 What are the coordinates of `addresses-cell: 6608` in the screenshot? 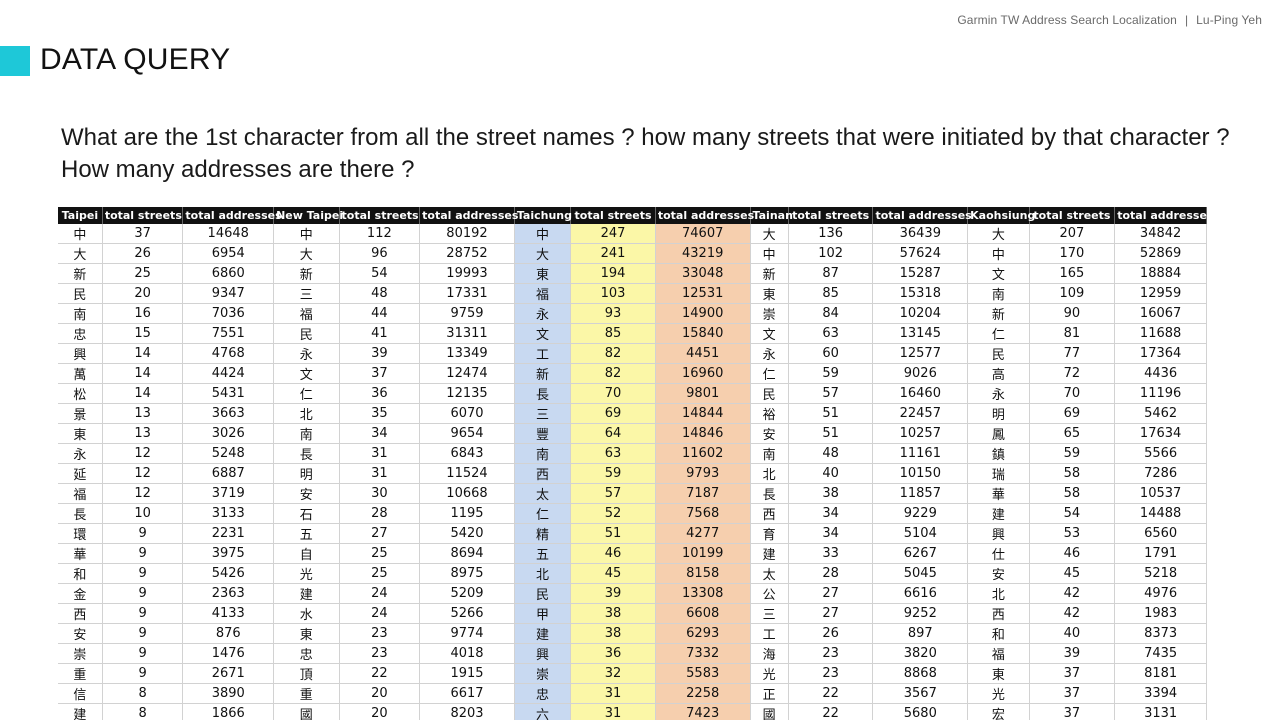 It's located at (703, 613).